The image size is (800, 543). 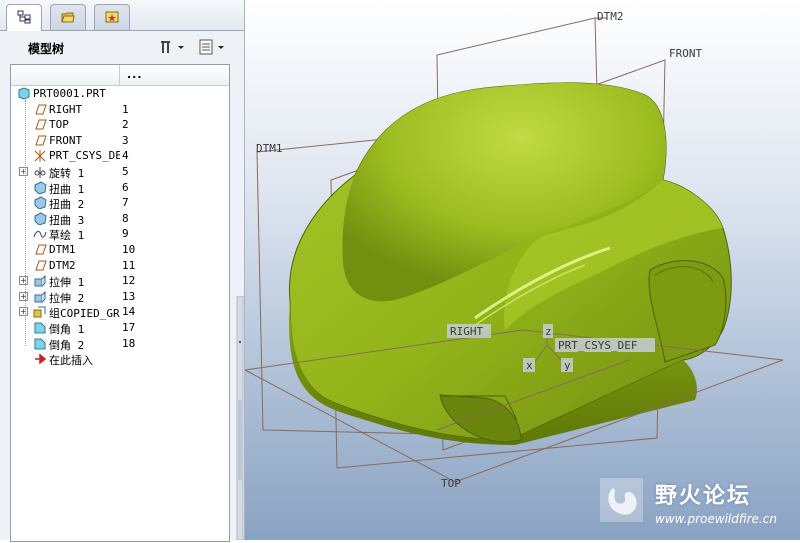 I want to click on tab-folder-browser, so click(x=68, y=17).